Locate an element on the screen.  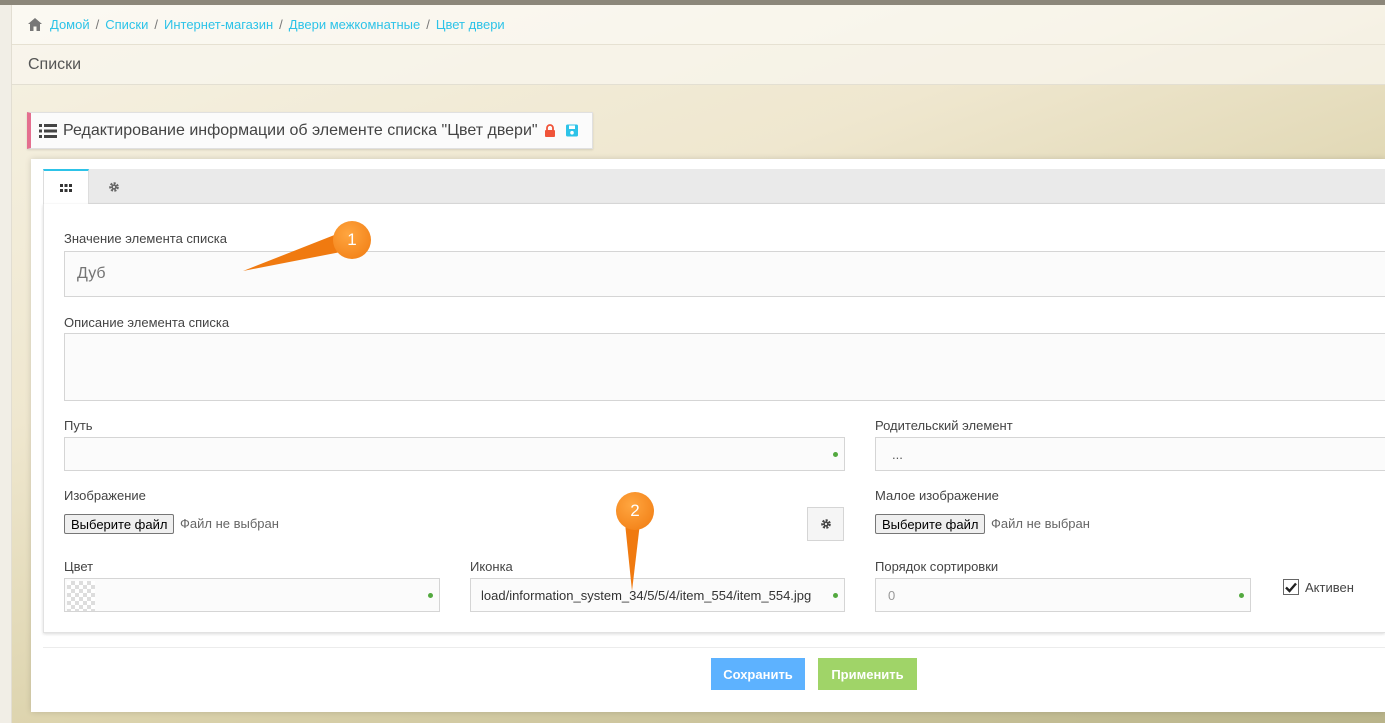
path-label: Путь is located at coordinates (78, 425).